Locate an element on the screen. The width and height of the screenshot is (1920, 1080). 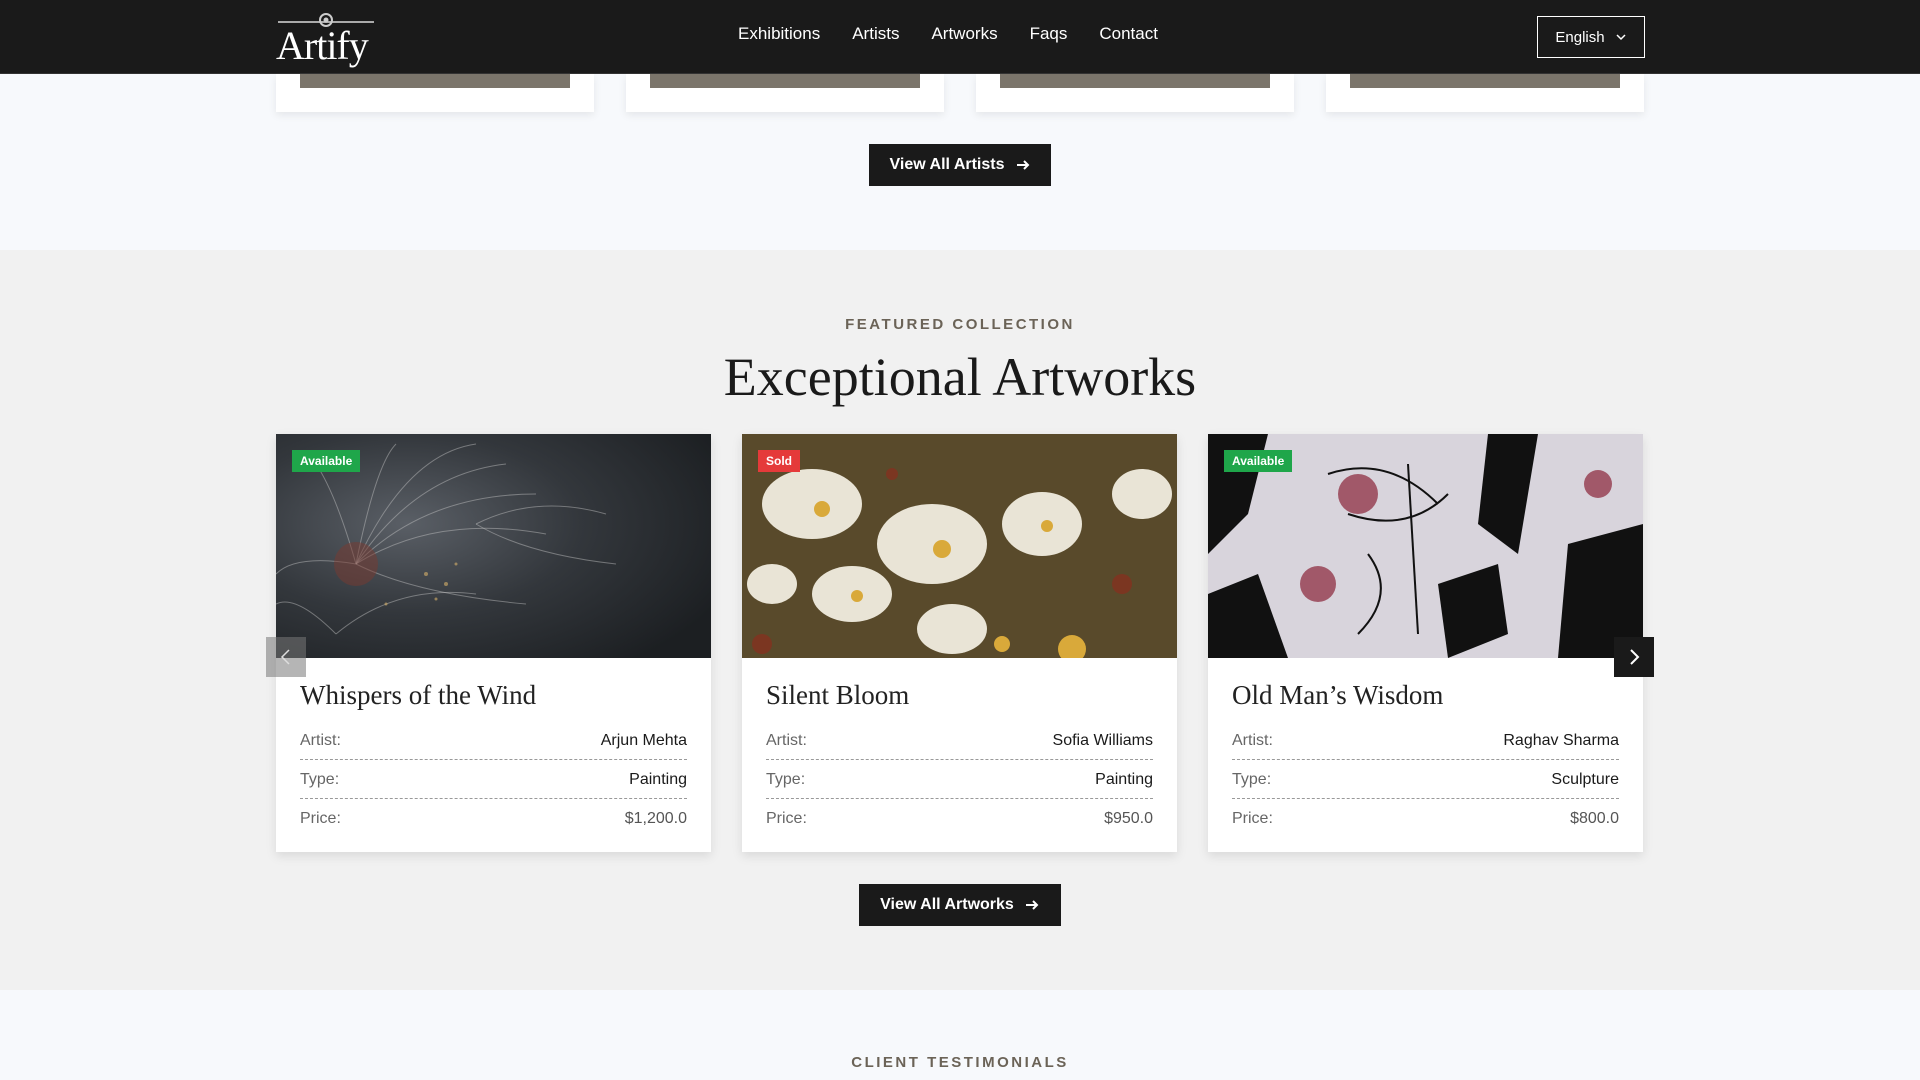
featured-eyebrow: FEATURED COLLECTION is located at coordinates (960, 324).